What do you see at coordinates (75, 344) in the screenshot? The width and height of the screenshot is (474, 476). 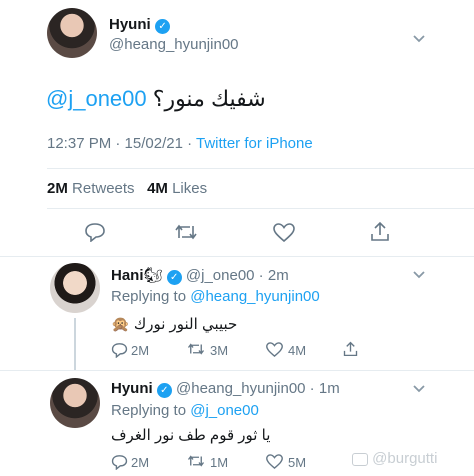 I see `thread-line` at bounding box center [75, 344].